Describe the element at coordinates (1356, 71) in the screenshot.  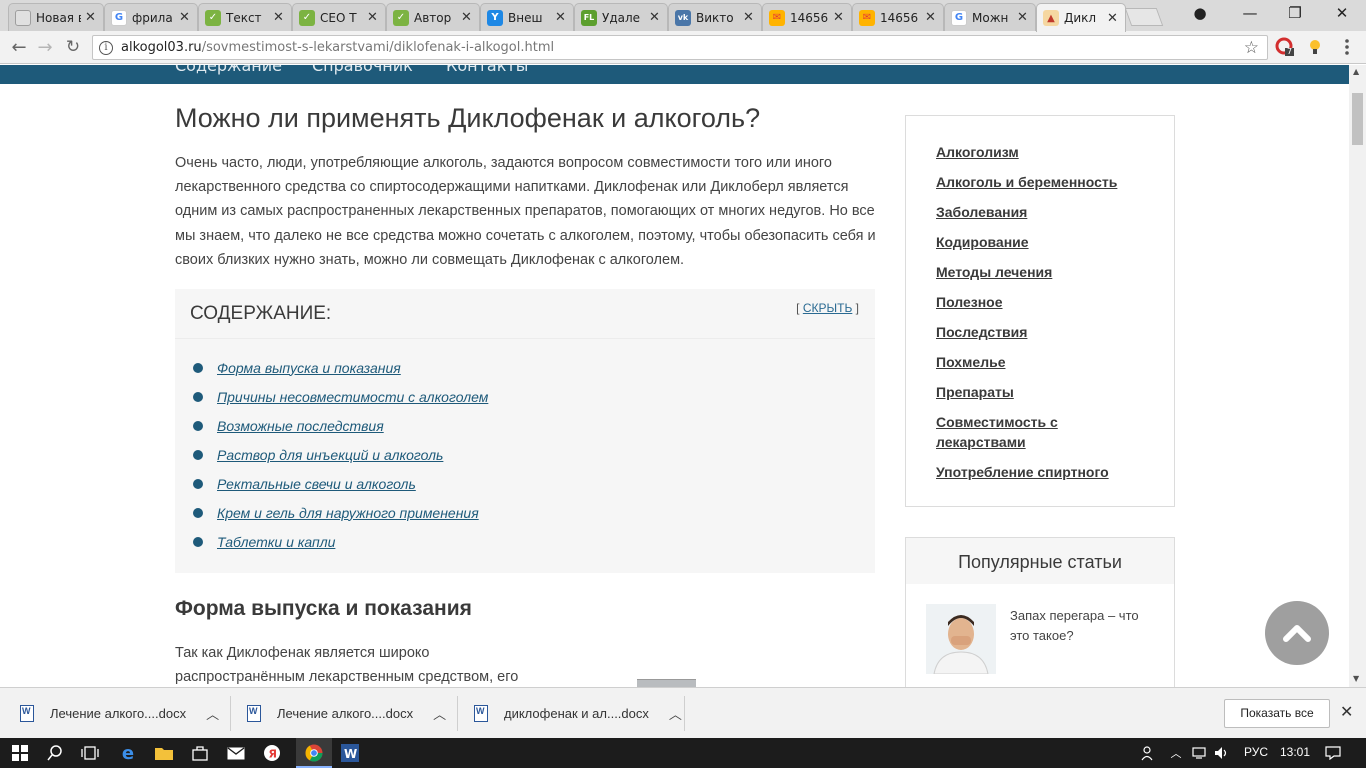
I see `scroll-up-arrow-icon: ▲` at that location.